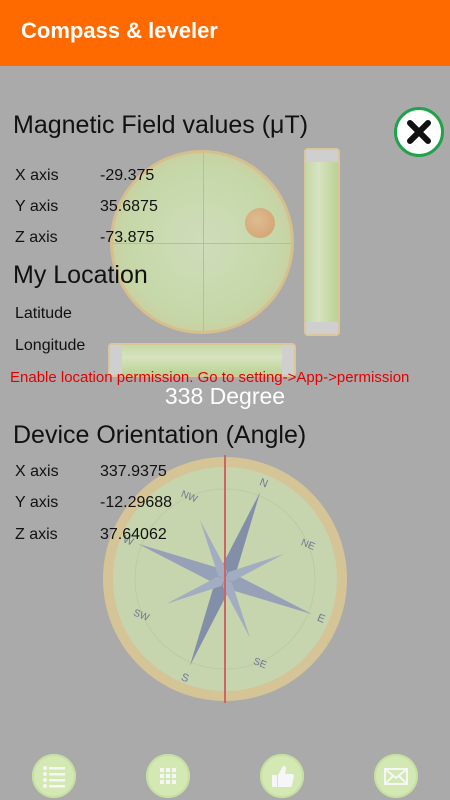 The image size is (450, 800). What do you see at coordinates (36, 534) in the screenshot?
I see `orientation-z-label: Z axis` at bounding box center [36, 534].